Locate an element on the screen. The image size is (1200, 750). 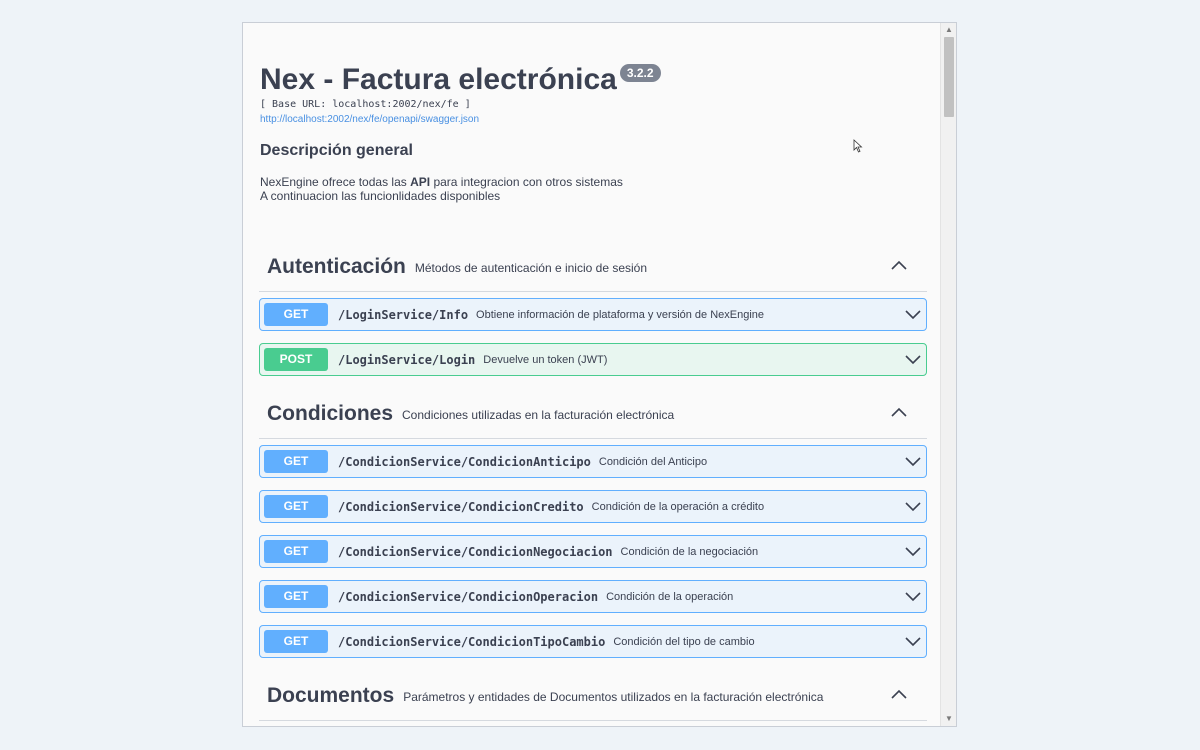
title-row: Nex - Factura electrónica 3.2.2 is located at coordinates (590, 80).